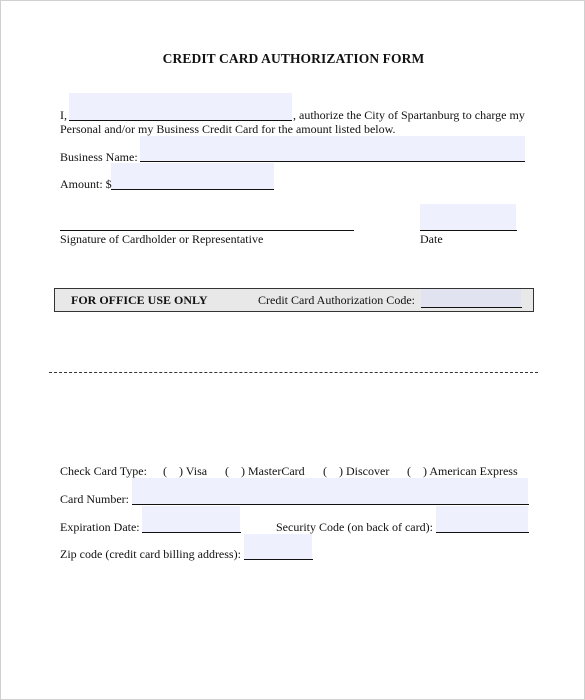 The width and height of the screenshot is (585, 700). Describe the element at coordinates (207, 230) in the screenshot. I see `signature-line` at that location.